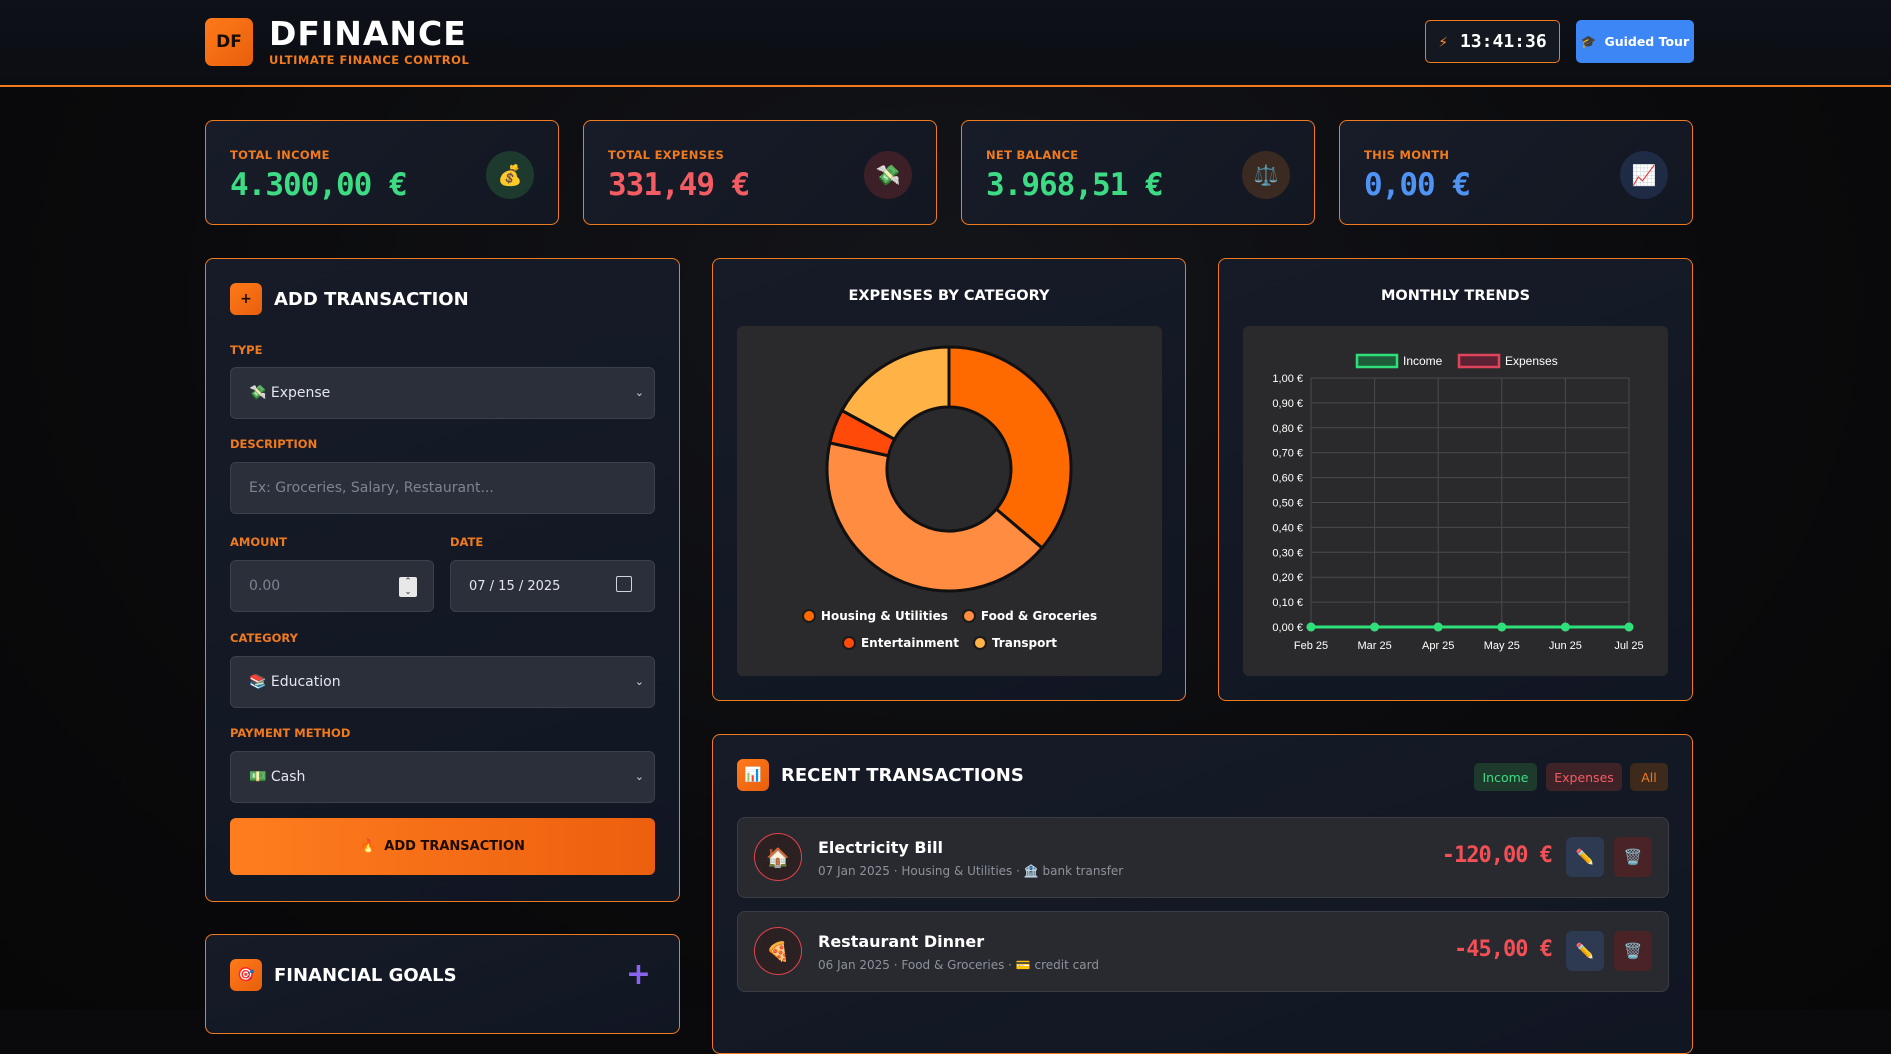  I want to click on legend-label: Food & Groceries, so click(1039, 616).